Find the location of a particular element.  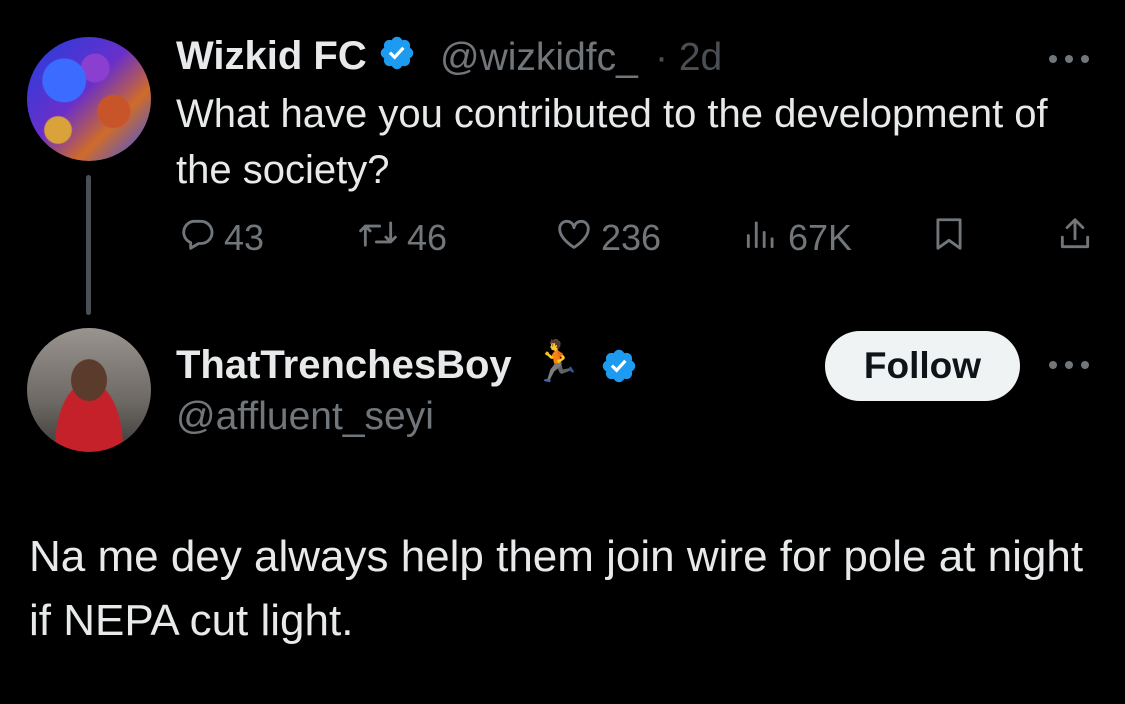

share-icon is located at coordinates (1075, 238).